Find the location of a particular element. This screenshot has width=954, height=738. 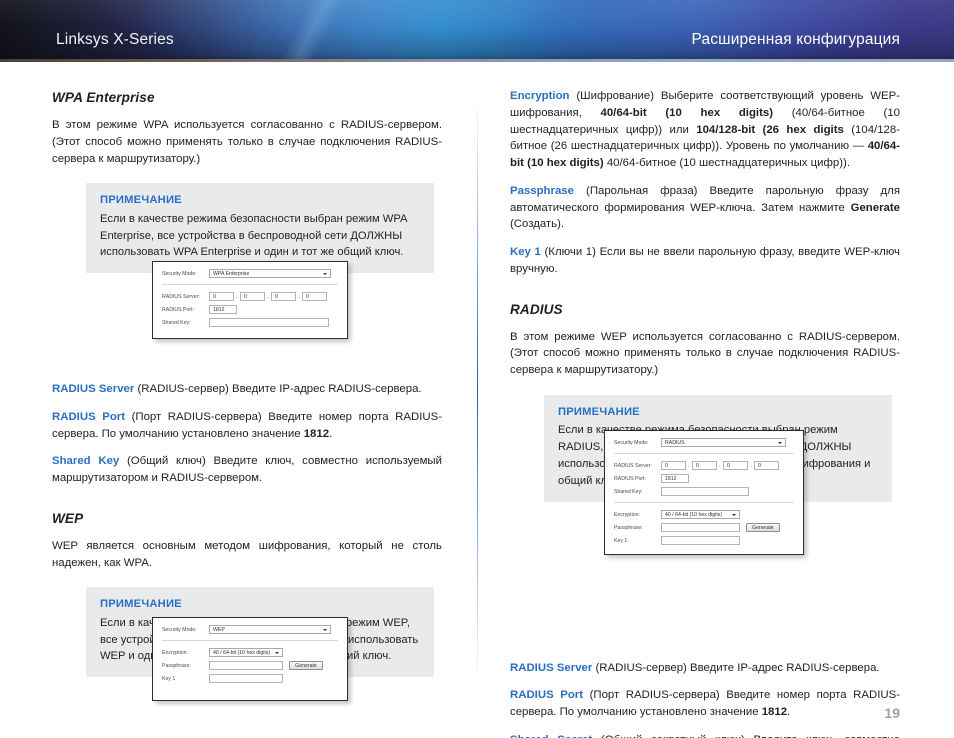

heading-radius: RADIUS is located at coordinates (536, 309).